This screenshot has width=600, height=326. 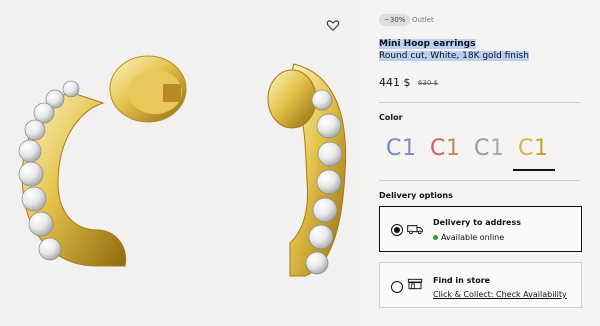 I want to click on current-price: 441 $, so click(x=395, y=82).